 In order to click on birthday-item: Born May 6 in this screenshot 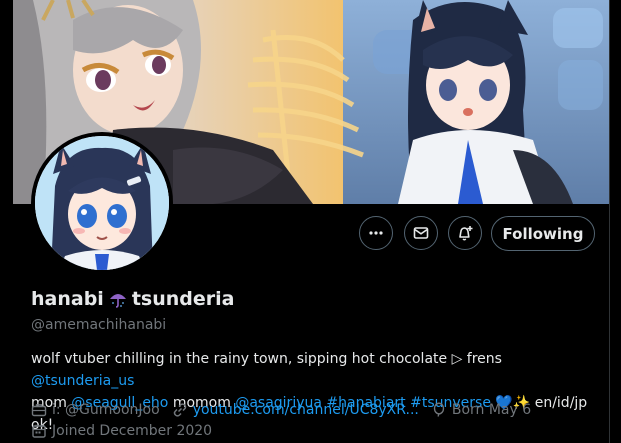, I will do `click(481, 410)`.